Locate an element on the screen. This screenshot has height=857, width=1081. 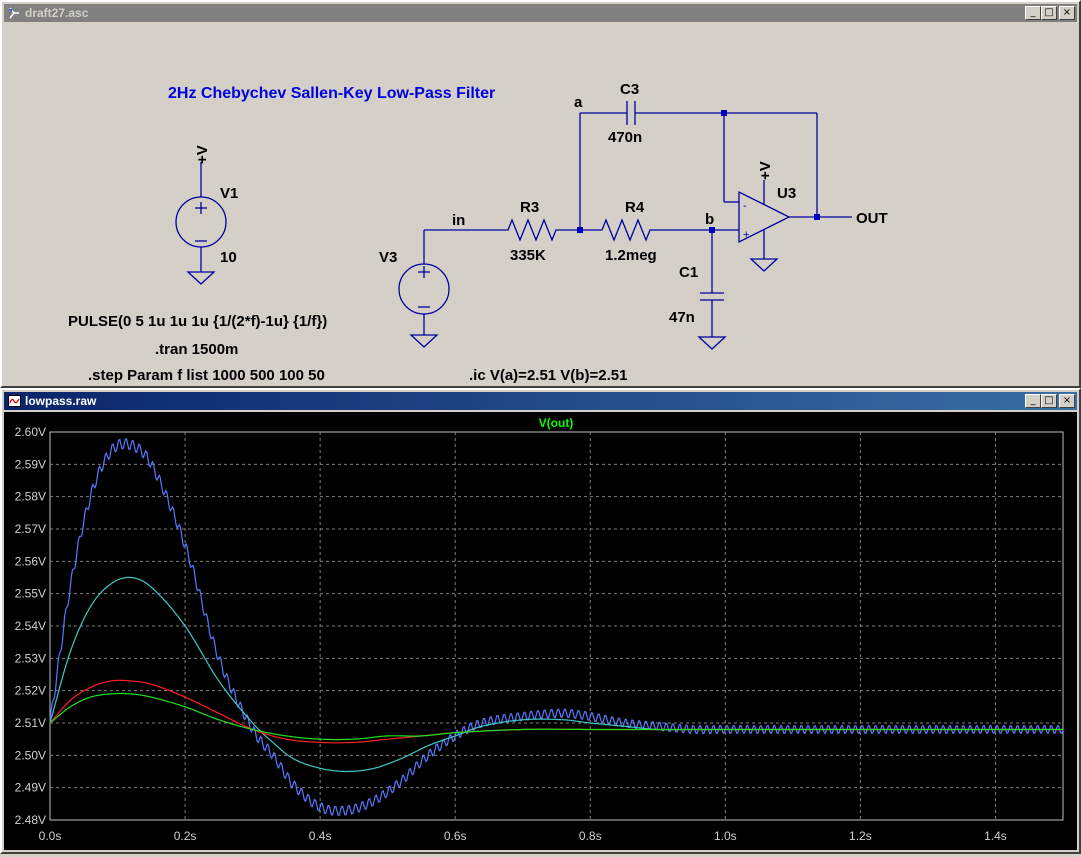
plot-titlebar: lowpass.raw _ □ × is located at coordinates (540, 401).